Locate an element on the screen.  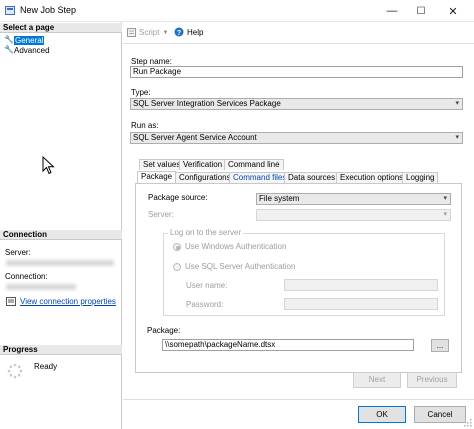
help-button: ? Help is located at coordinates (188, 32).